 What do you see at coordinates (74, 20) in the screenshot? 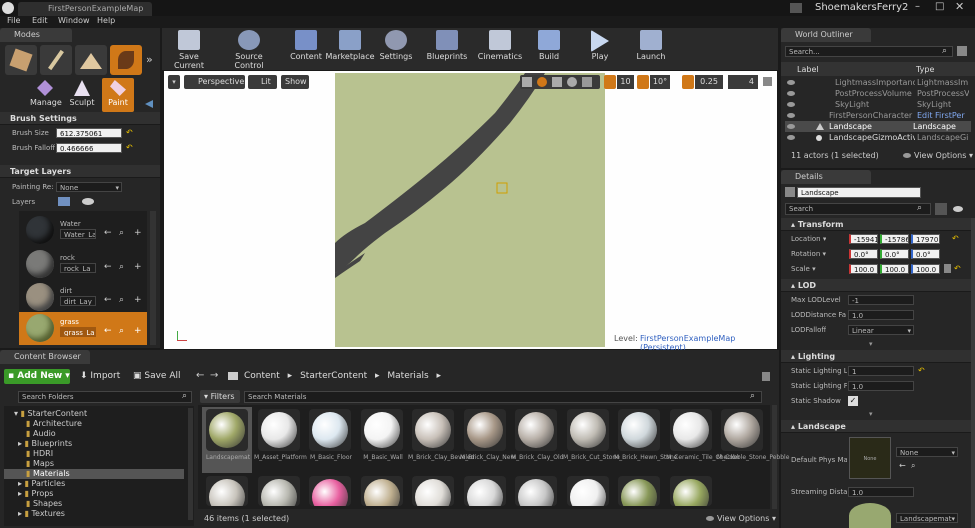
I see `menu-window: Window` at bounding box center [74, 20].